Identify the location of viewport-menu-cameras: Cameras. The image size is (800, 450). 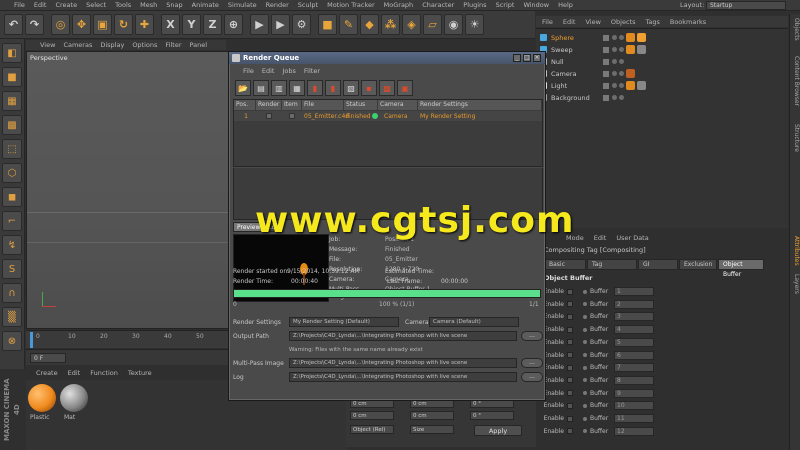
(77, 45).